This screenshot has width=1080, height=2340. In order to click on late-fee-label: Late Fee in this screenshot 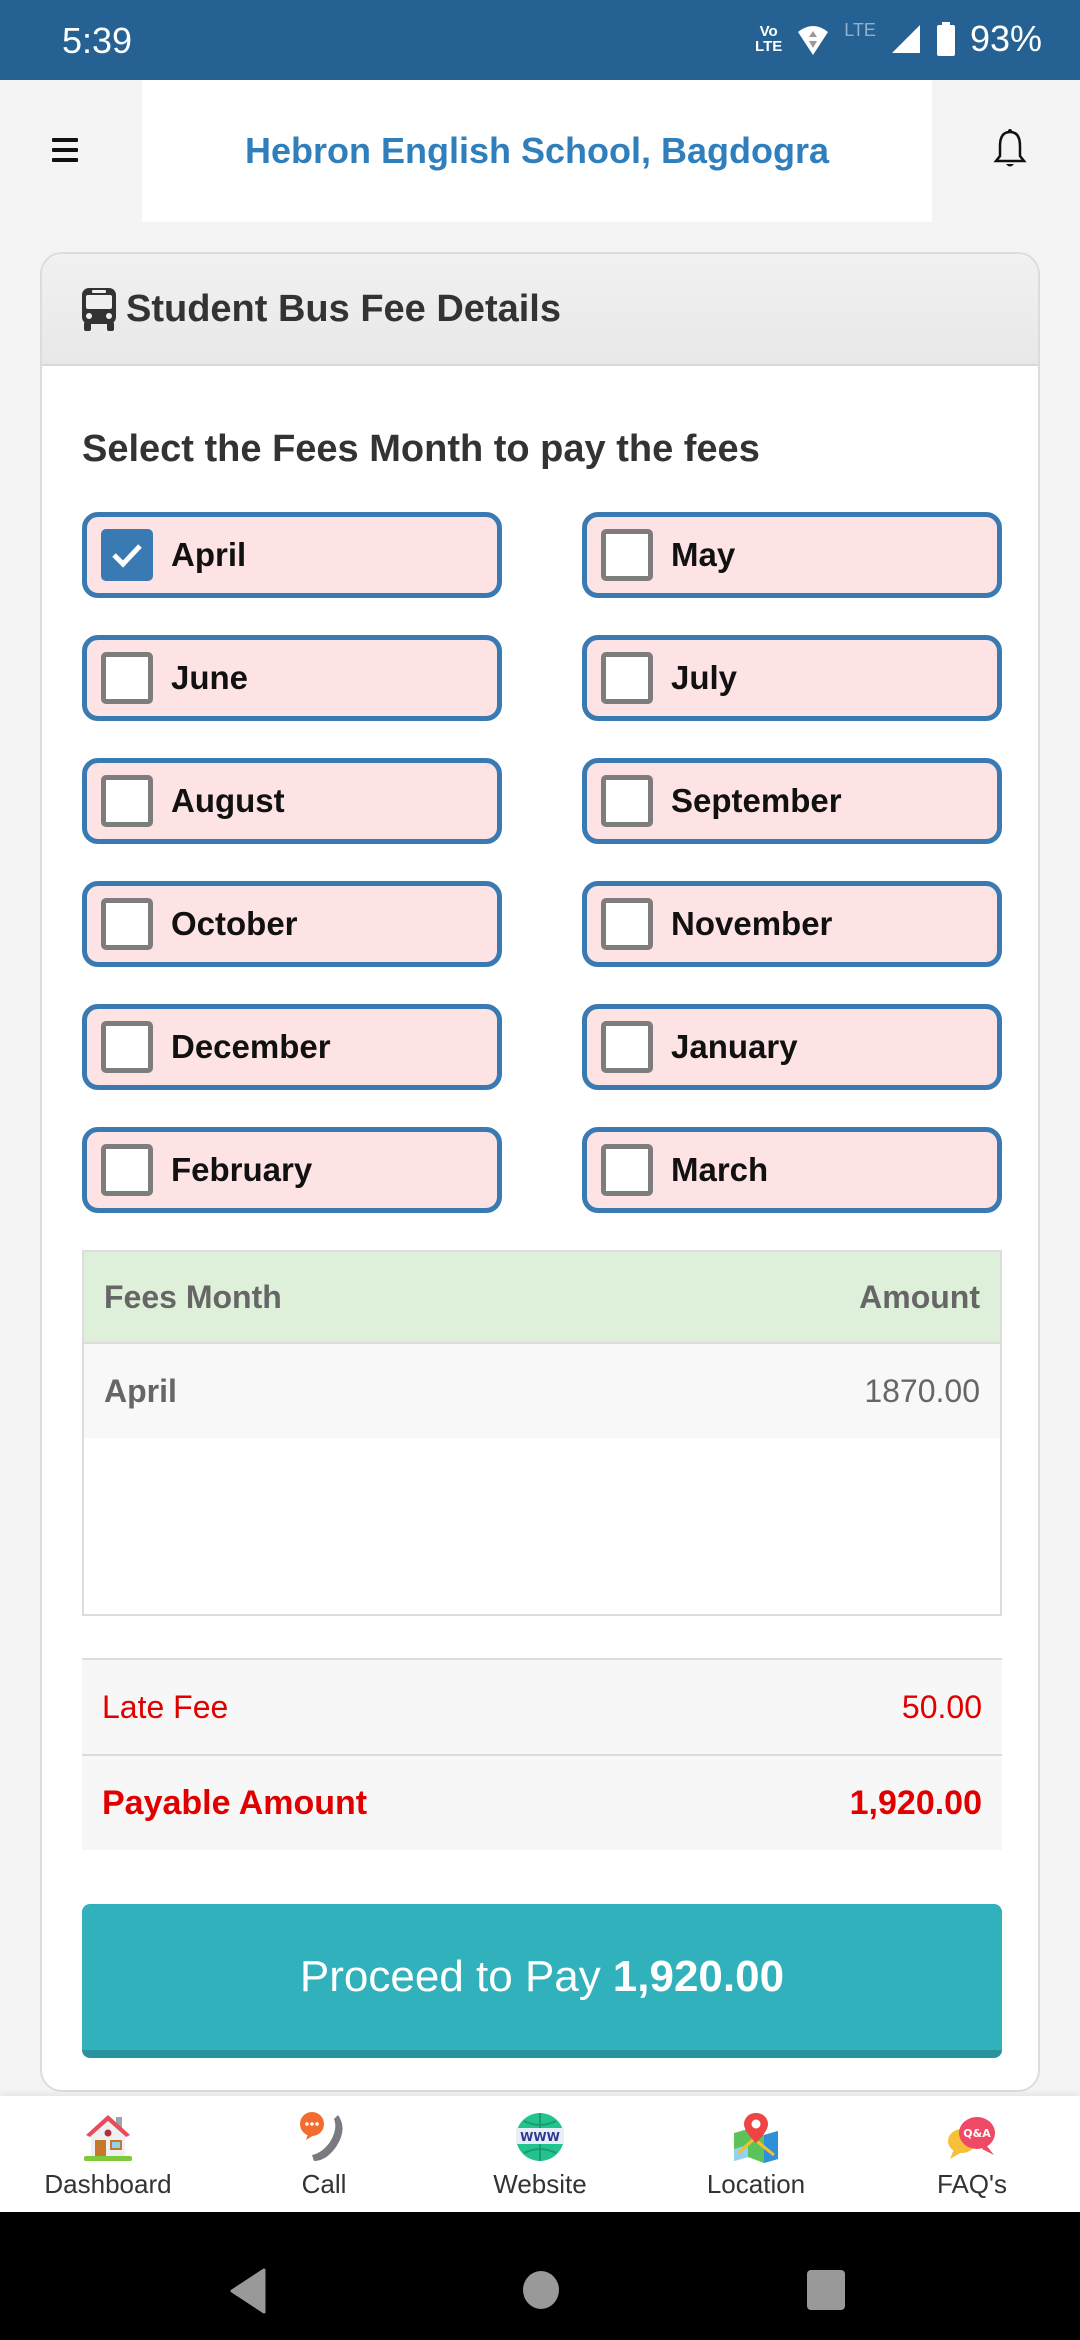, I will do `click(165, 1706)`.